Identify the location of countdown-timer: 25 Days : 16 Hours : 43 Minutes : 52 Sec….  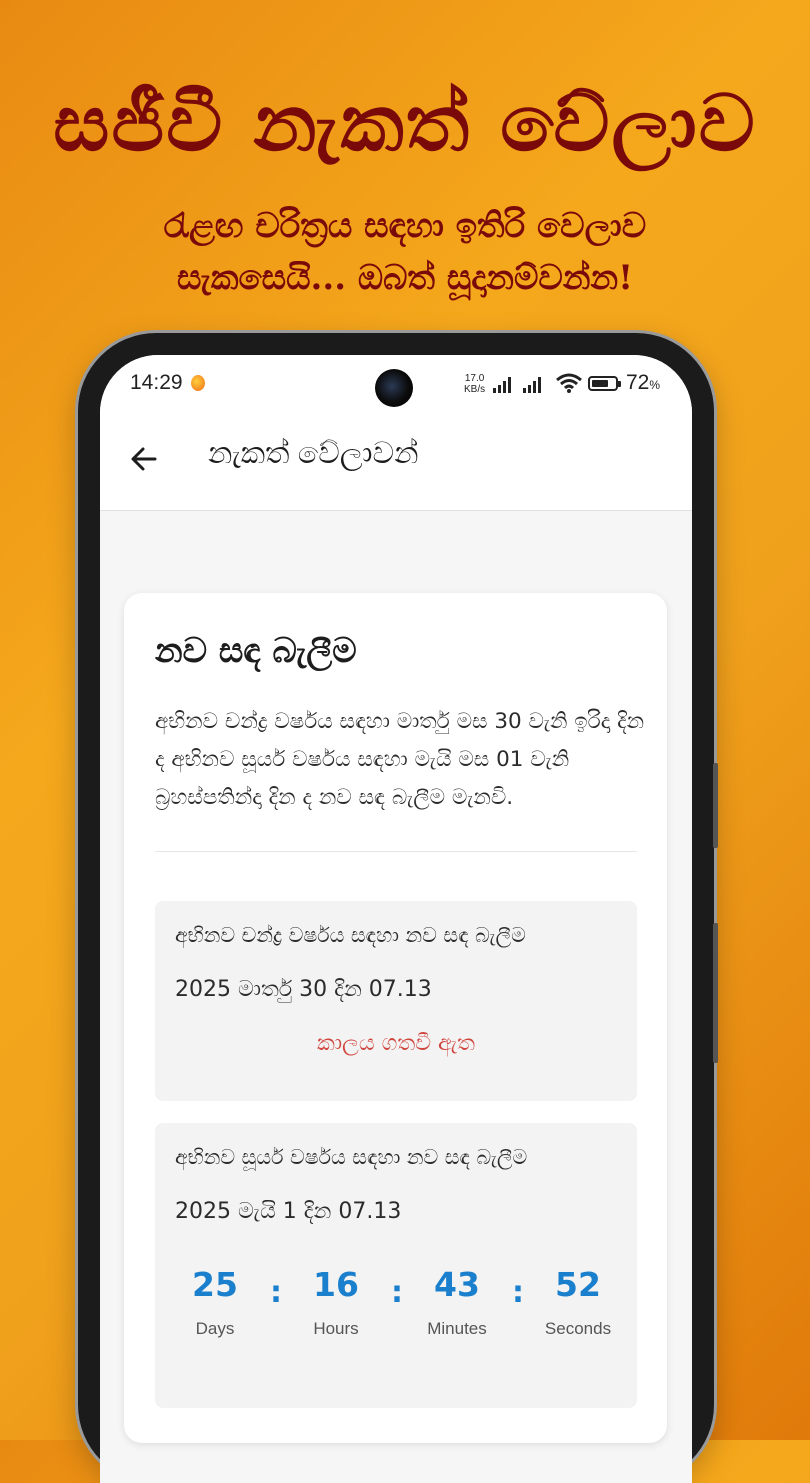
(396, 1308).